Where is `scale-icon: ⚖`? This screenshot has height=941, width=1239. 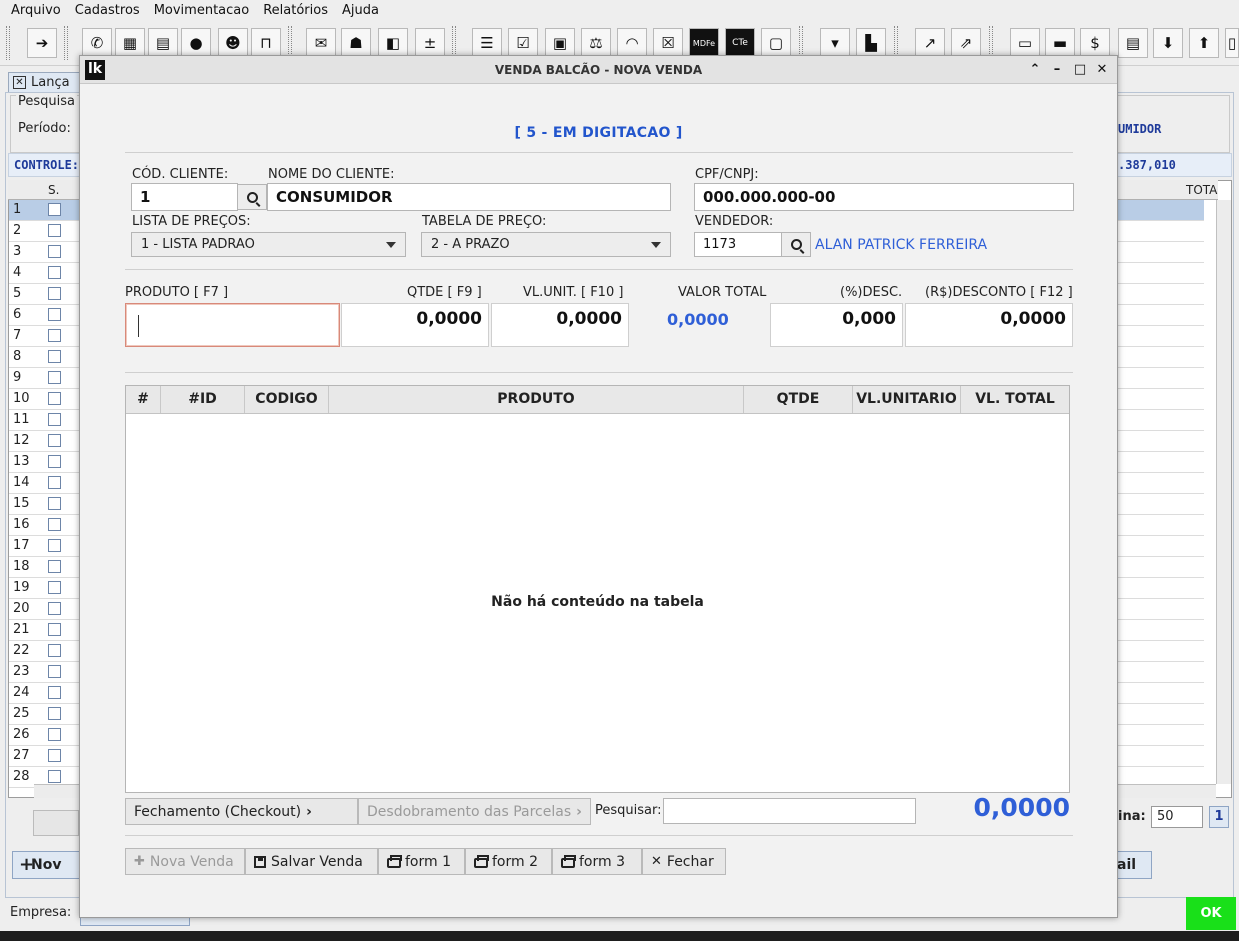
scale-icon: ⚖ is located at coordinates (596, 43).